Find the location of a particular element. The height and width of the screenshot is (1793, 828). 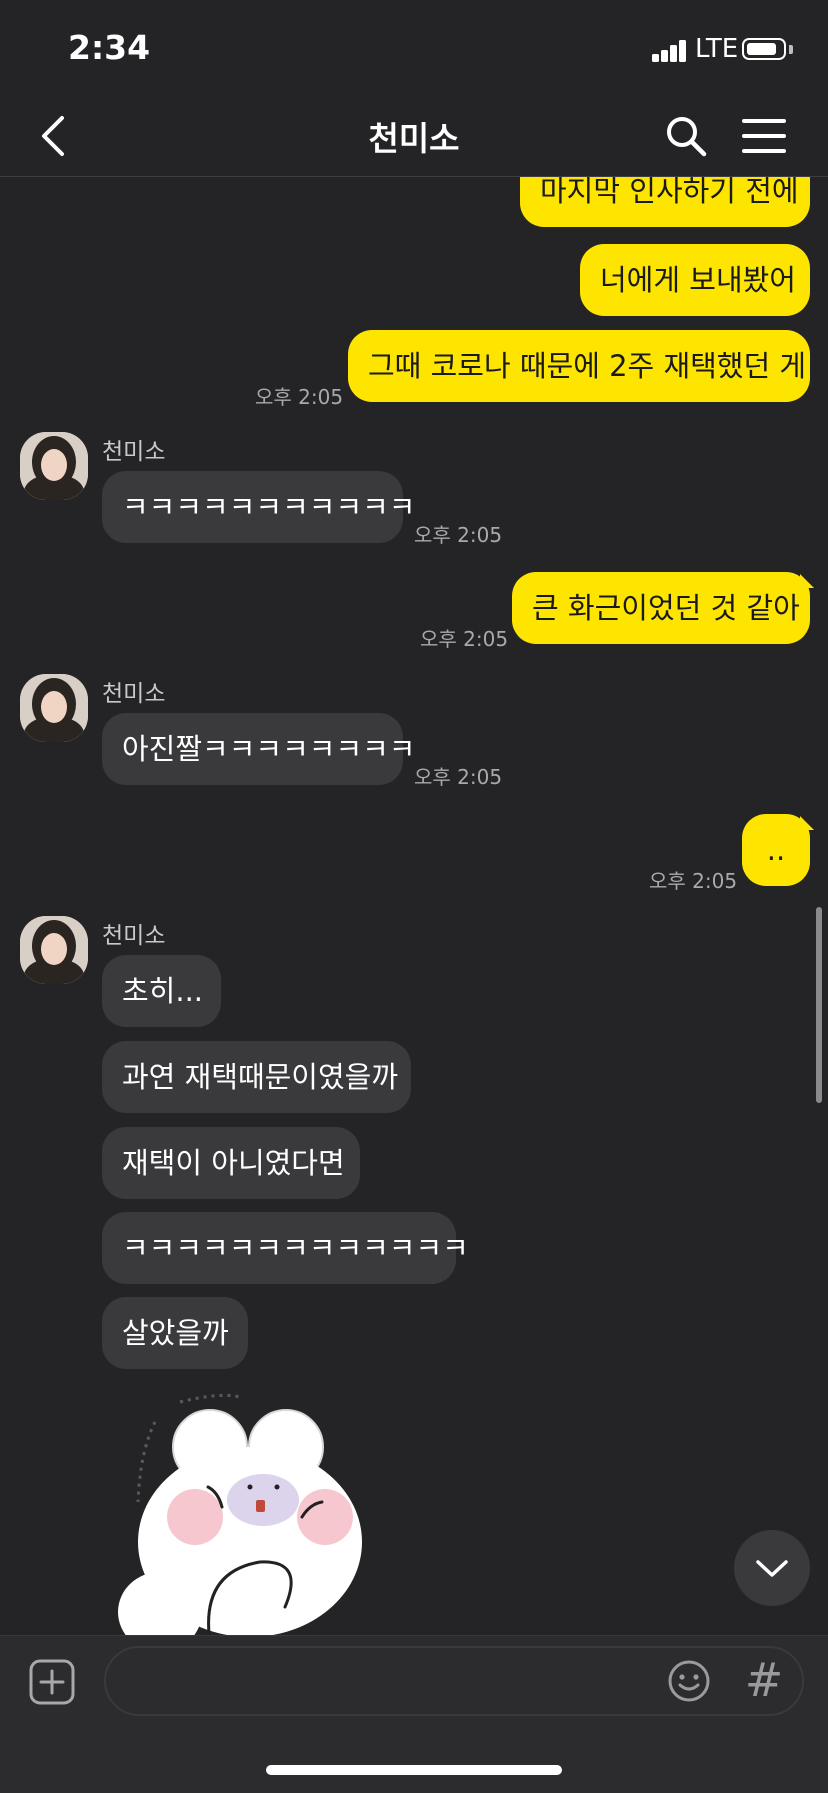

chevron-down-icon is located at coordinates (772, 1568).